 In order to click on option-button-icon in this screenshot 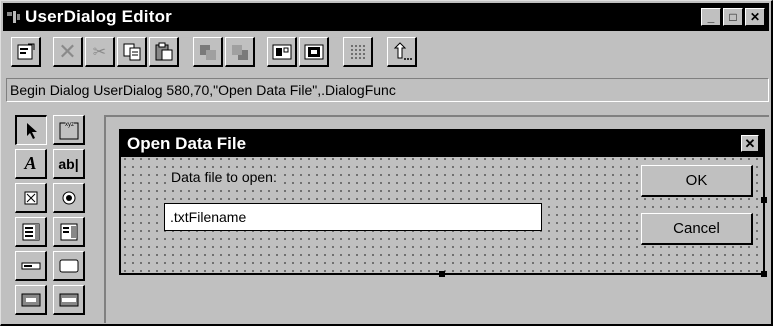, I will do `click(68, 197)`.